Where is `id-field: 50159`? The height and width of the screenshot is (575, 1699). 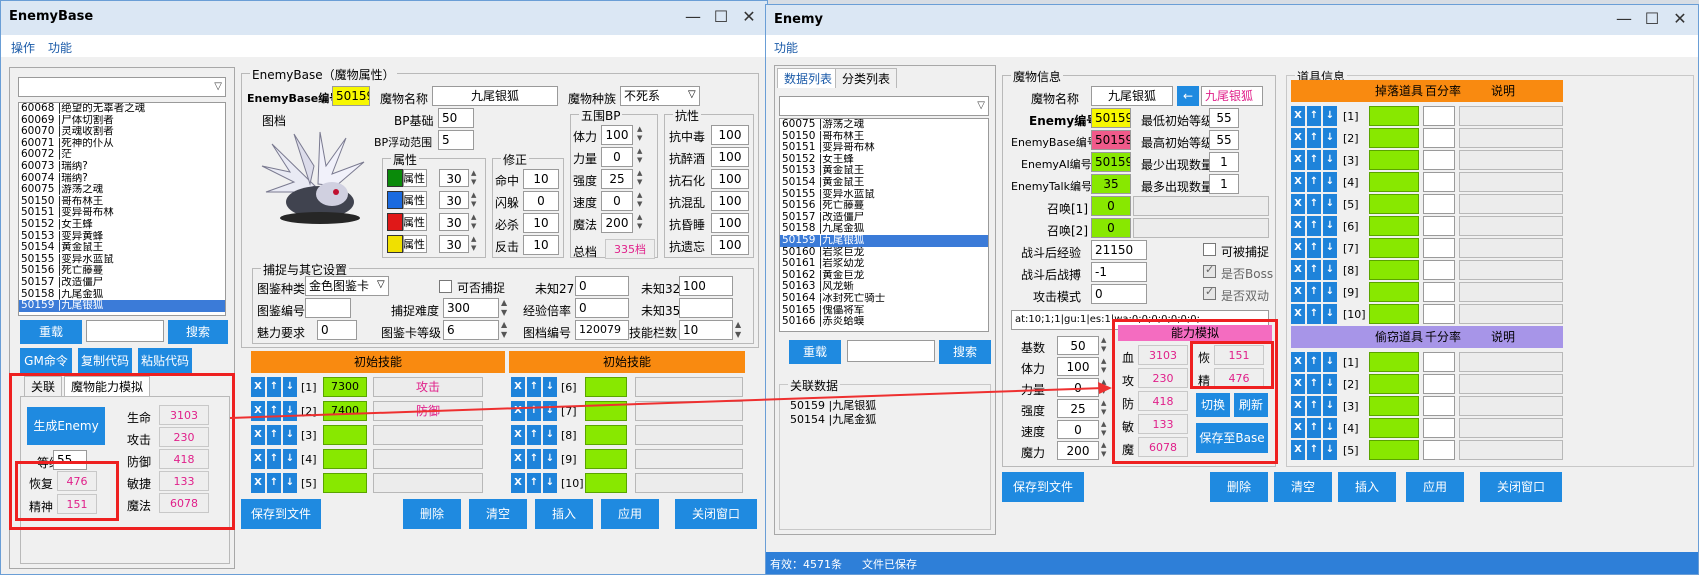
id-field: 50159 is located at coordinates (351, 96).